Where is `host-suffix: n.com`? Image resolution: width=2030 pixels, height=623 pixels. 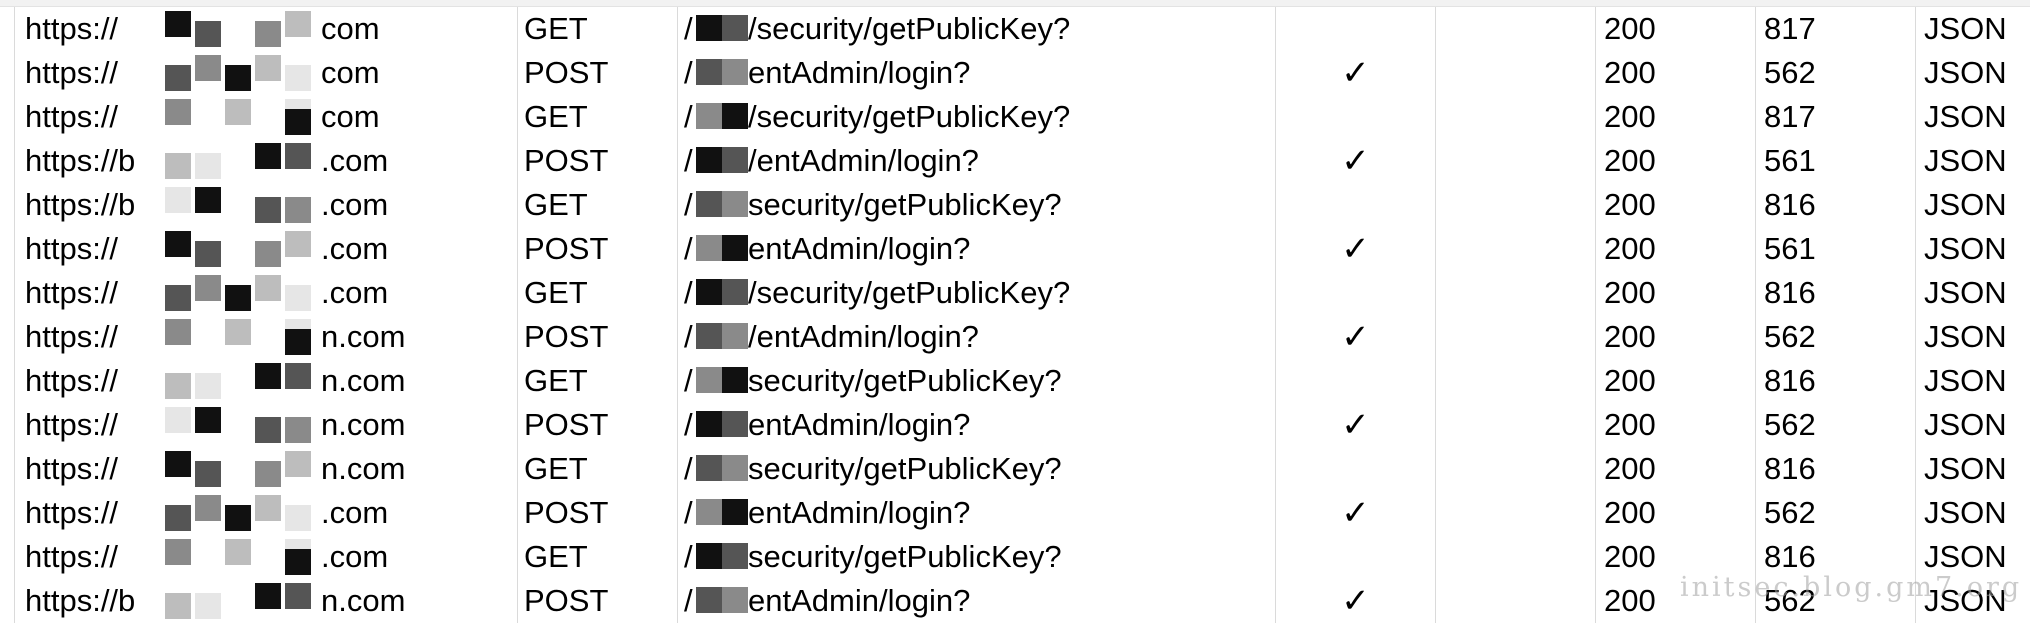
host-suffix: n.com is located at coordinates (363, 424).